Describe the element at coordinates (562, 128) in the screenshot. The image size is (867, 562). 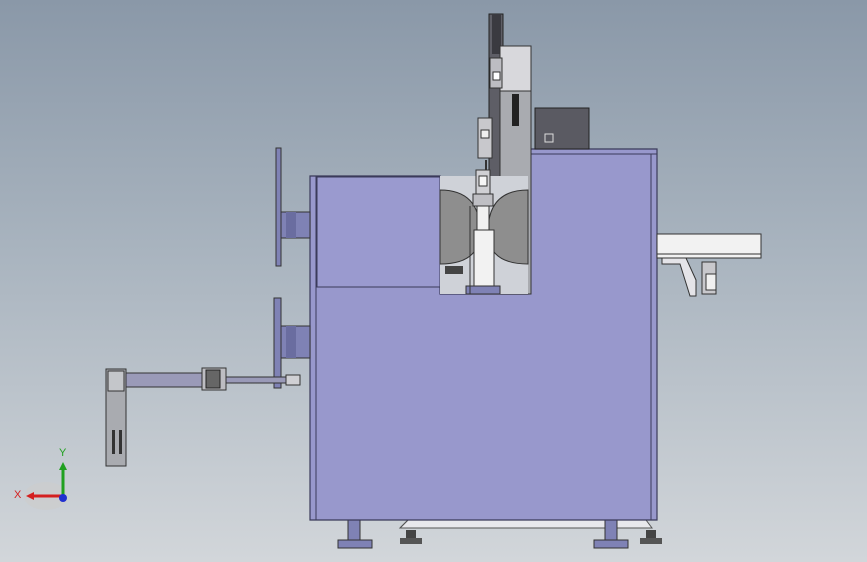
I see `control-box` at that location.